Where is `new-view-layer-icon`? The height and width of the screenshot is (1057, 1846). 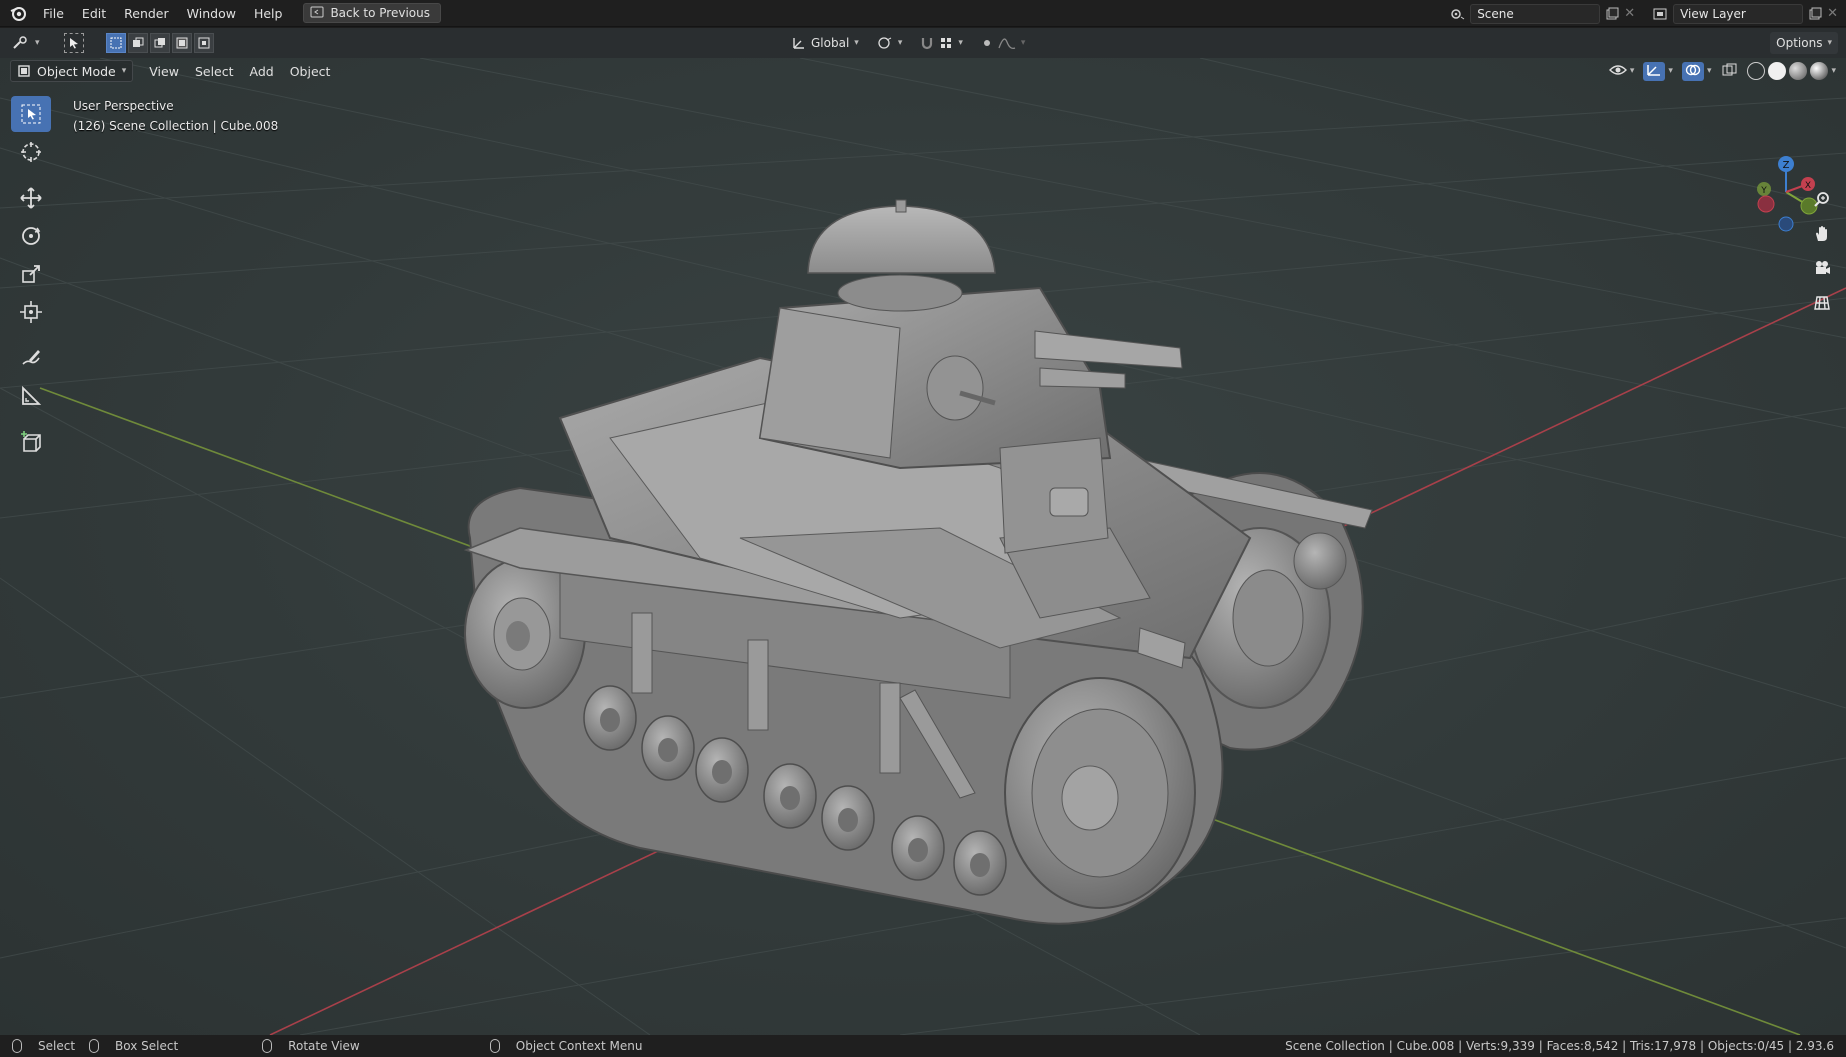
new-view-layer-icon is located at coordinates (1815, 14).